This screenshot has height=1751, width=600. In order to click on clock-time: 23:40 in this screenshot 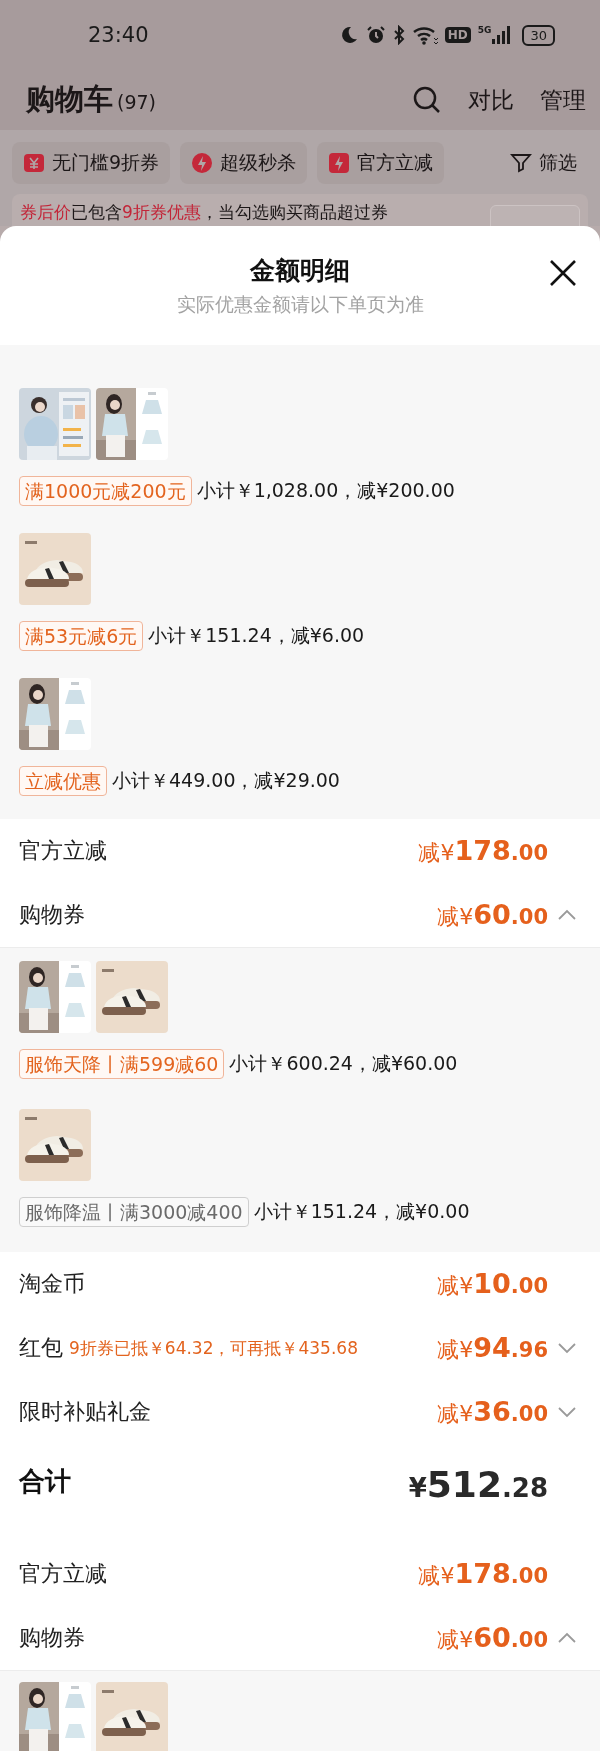, I will do `click(118, 35)`.